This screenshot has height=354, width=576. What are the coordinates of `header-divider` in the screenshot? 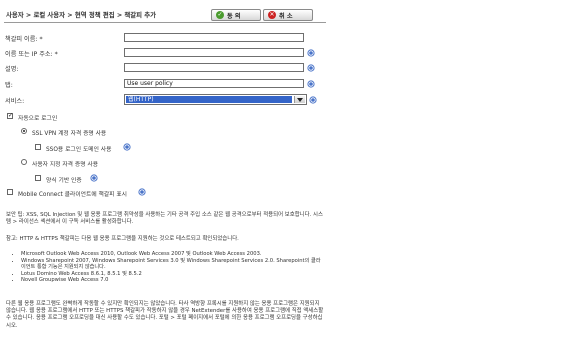 It's located at (165, 22).